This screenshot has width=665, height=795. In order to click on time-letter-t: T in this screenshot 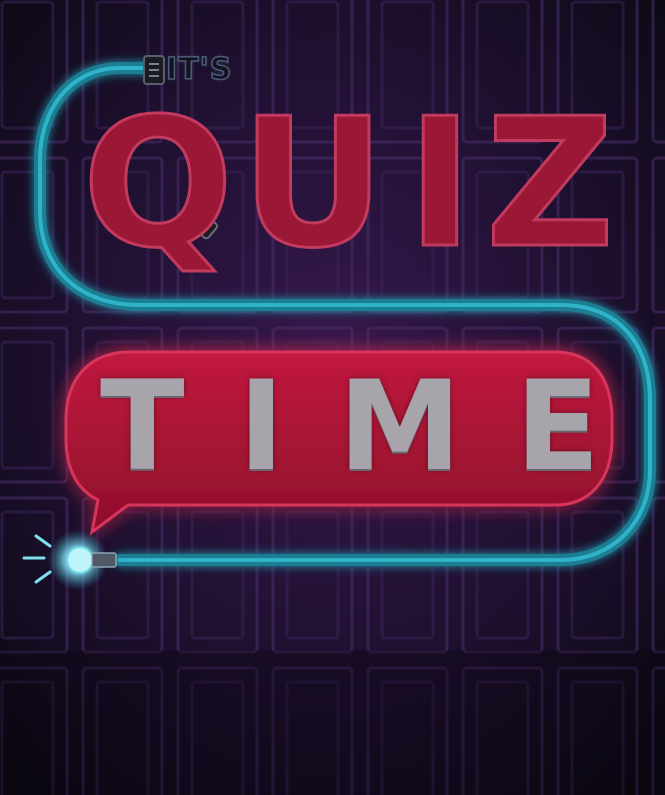, I will do `click(142, 427)`.